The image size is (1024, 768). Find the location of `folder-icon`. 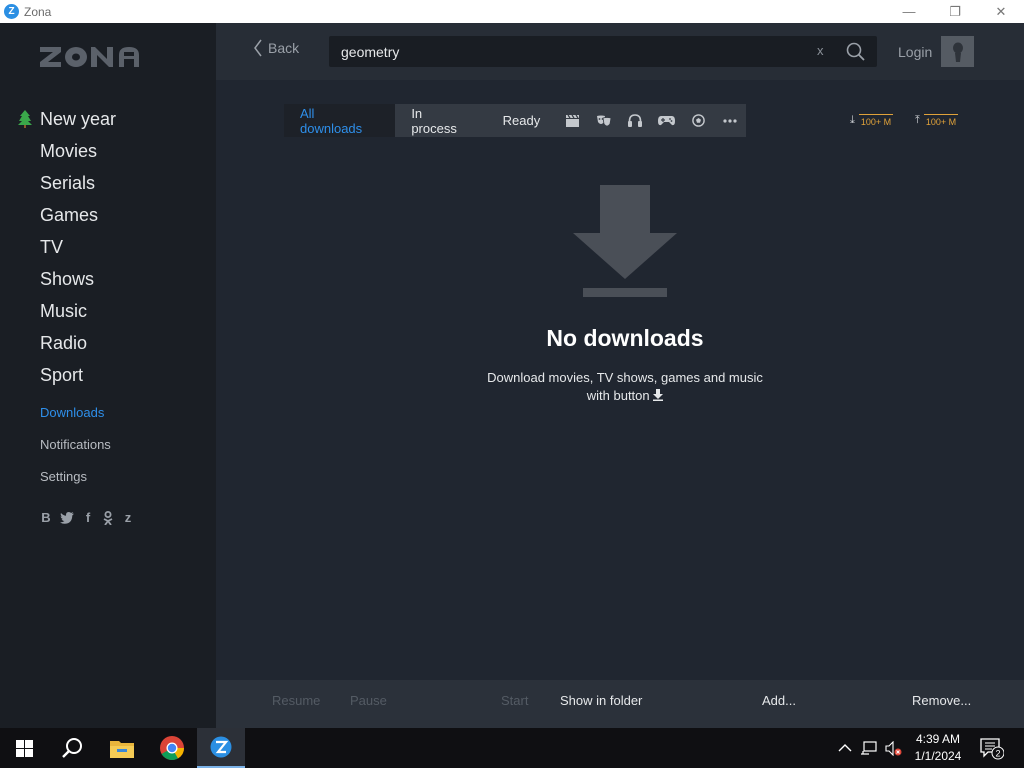

folder-icon is located at coordinates (122, 749).